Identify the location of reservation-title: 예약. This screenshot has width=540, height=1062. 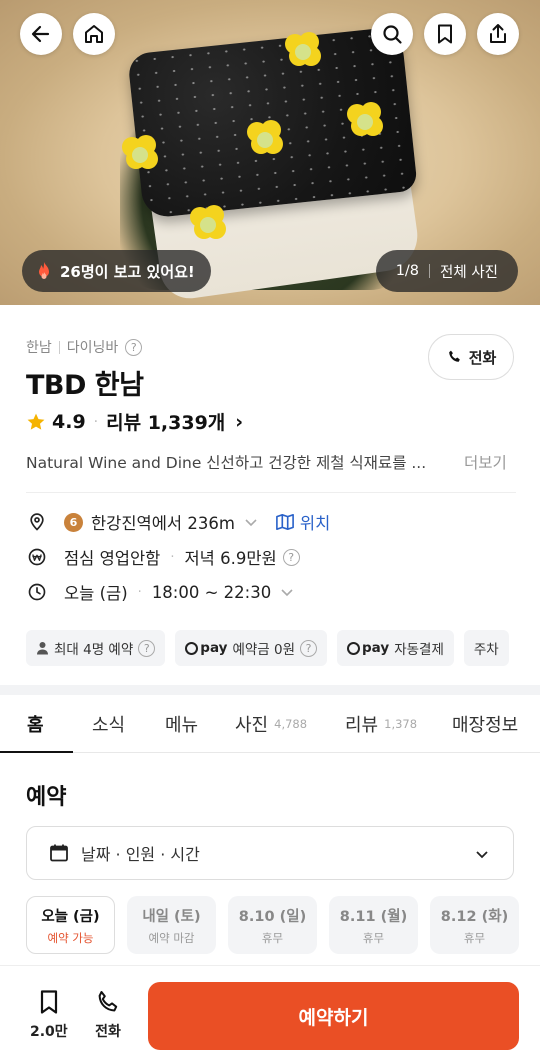
(46, 797).